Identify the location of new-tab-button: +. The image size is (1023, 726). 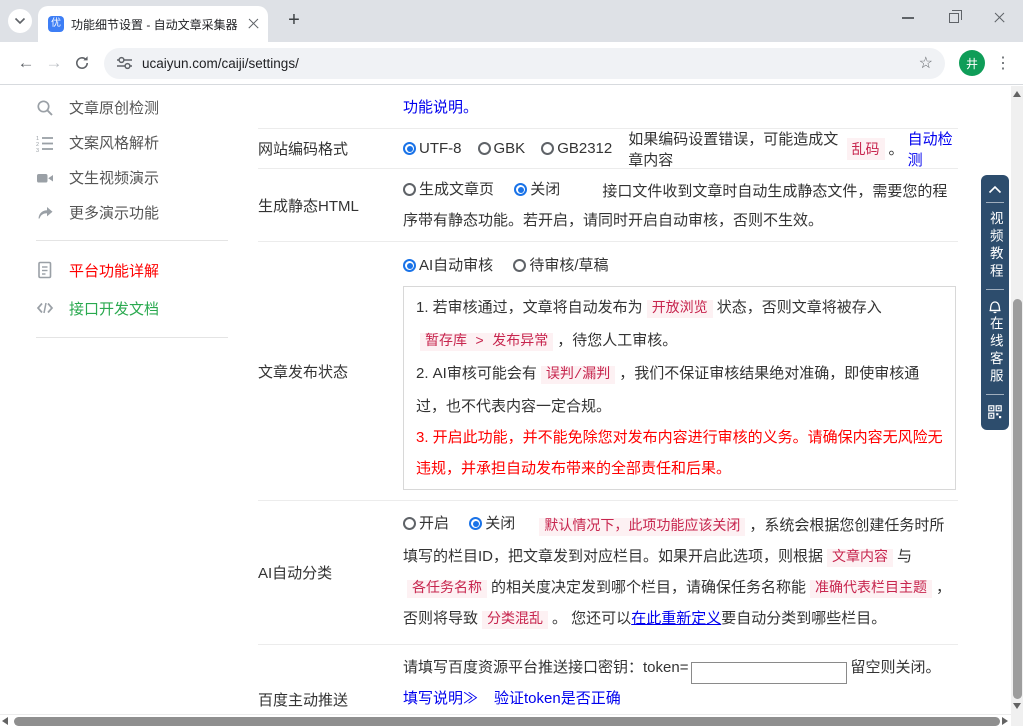
(294, 21).